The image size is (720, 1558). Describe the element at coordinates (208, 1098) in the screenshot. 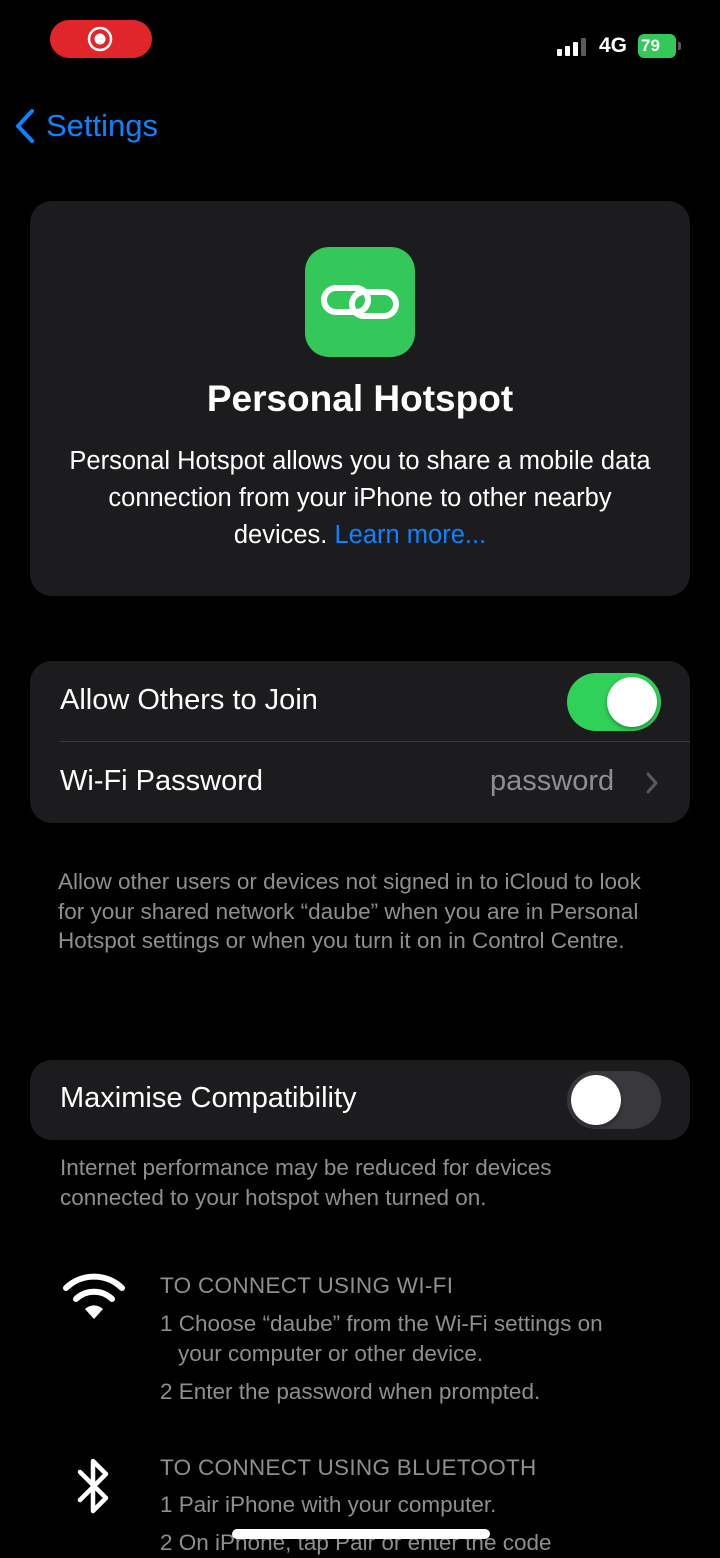

I see `maximise-compatibility-label: Maximise Compatibility` at that location.